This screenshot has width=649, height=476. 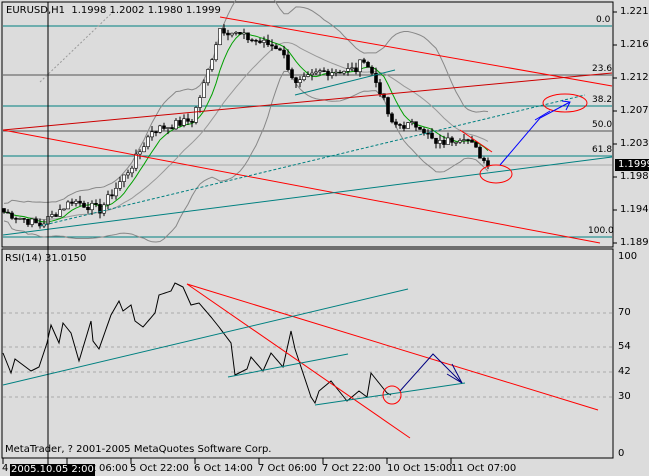 I want to click on chart-title: EURUSD,H1 1.1998 1.2002 1.1980 1.1999, so click(x=113, y=10).